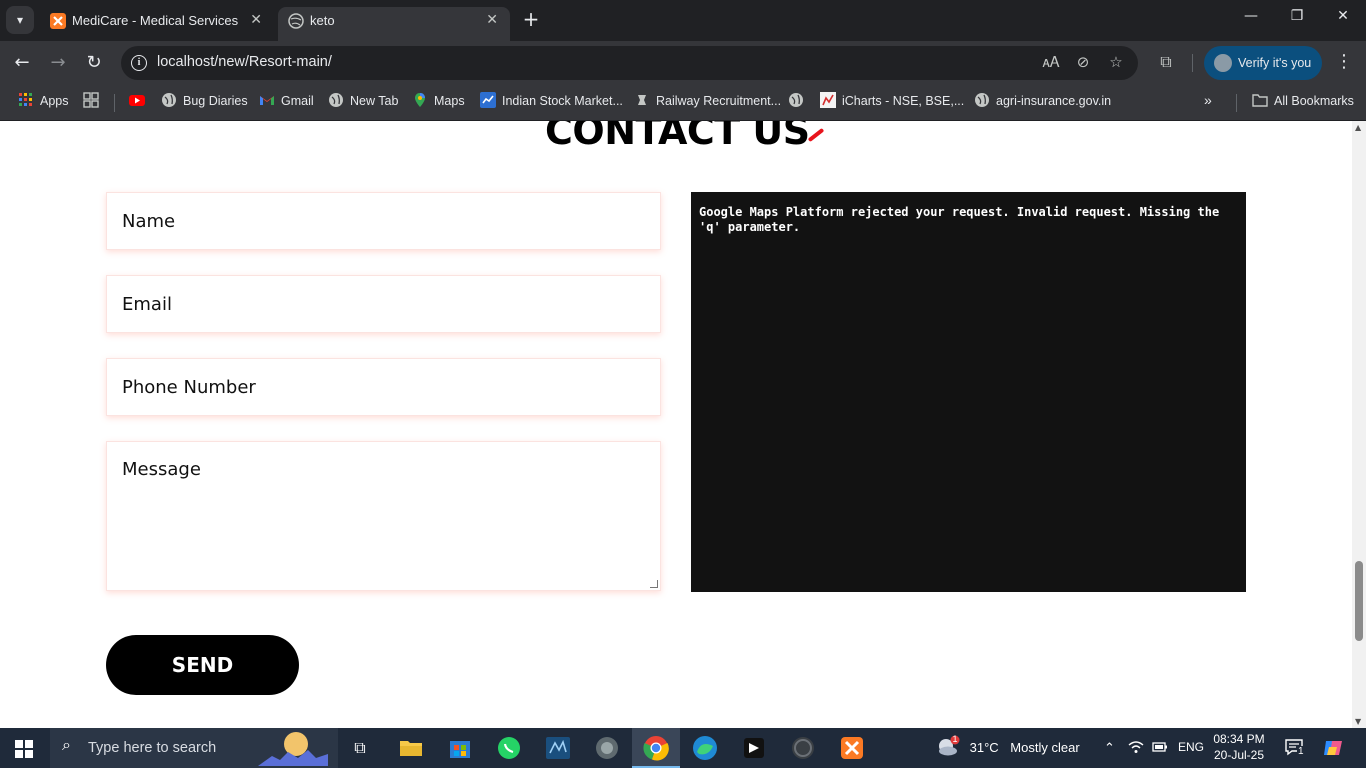 The height and width of the screenshot is (768, 1366). I want to click on search-placeholder: Type here to search, so click(152, 748).